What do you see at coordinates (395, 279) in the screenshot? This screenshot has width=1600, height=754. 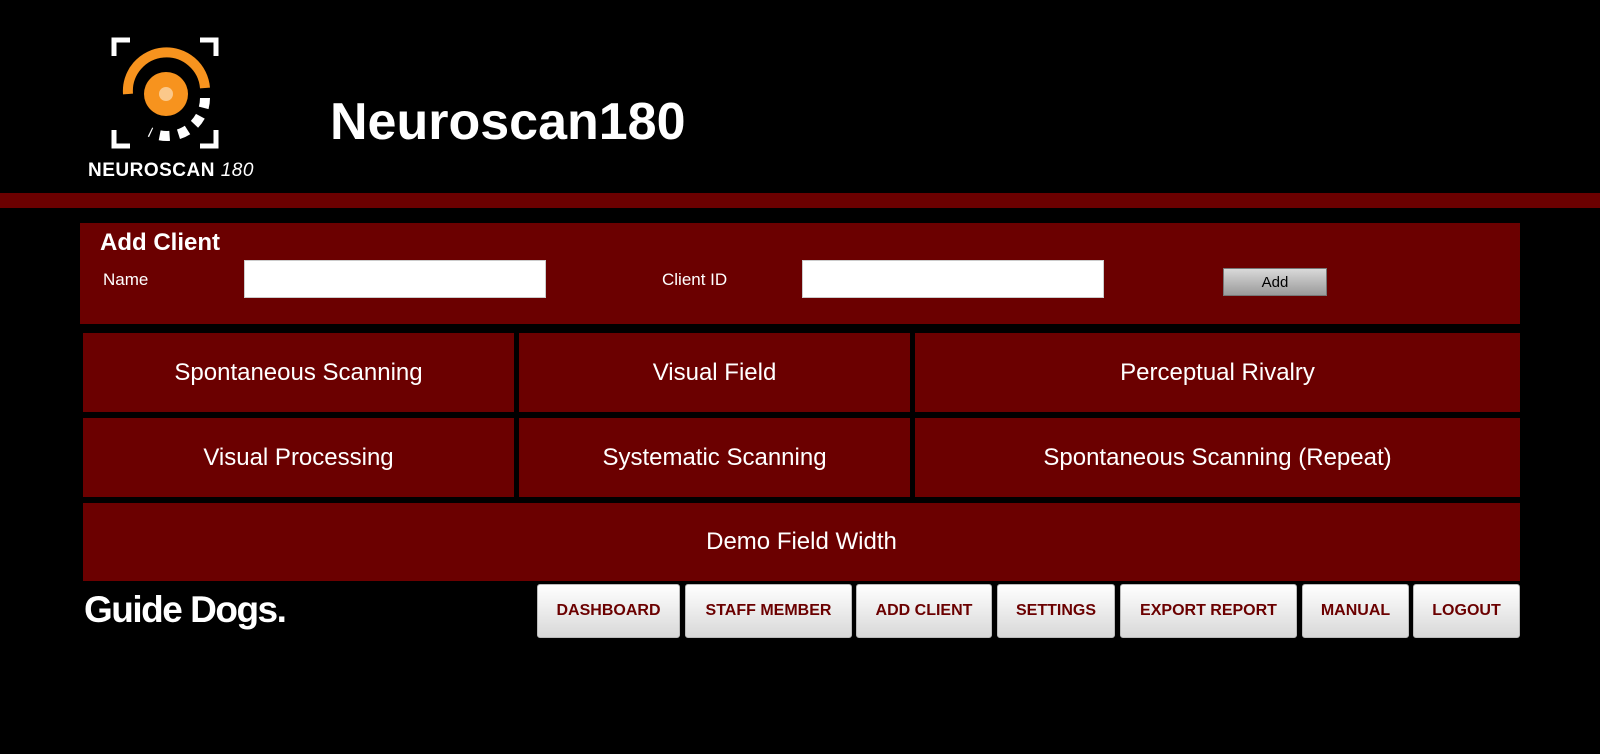 I see `name-input` at bounding box center [395, 279].